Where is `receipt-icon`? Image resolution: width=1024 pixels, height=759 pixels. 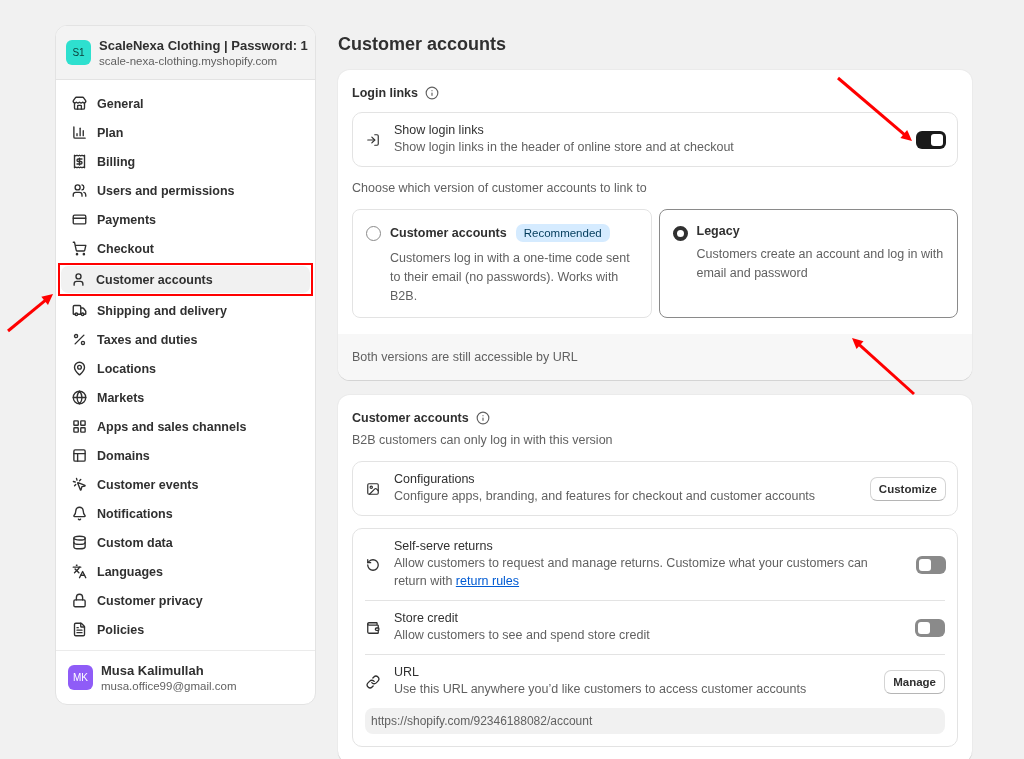
receipt-icon is located at coordinates (79, 161).